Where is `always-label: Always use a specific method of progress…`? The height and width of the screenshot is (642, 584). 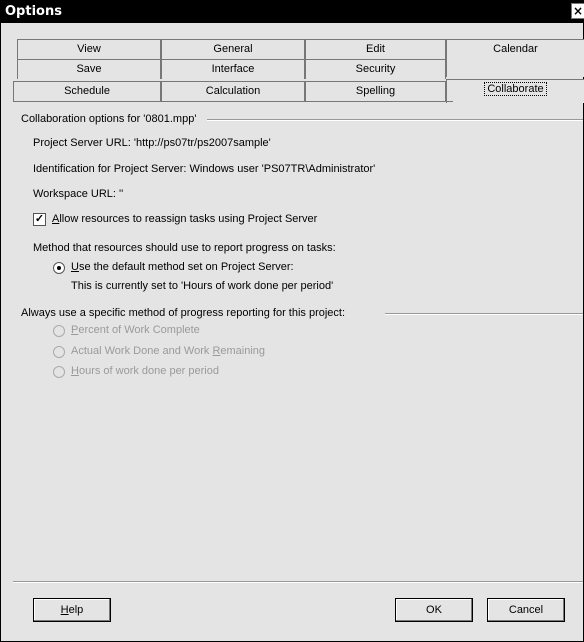 always-label: Always use a specific method of progress… is located at coordinates (183, 313).